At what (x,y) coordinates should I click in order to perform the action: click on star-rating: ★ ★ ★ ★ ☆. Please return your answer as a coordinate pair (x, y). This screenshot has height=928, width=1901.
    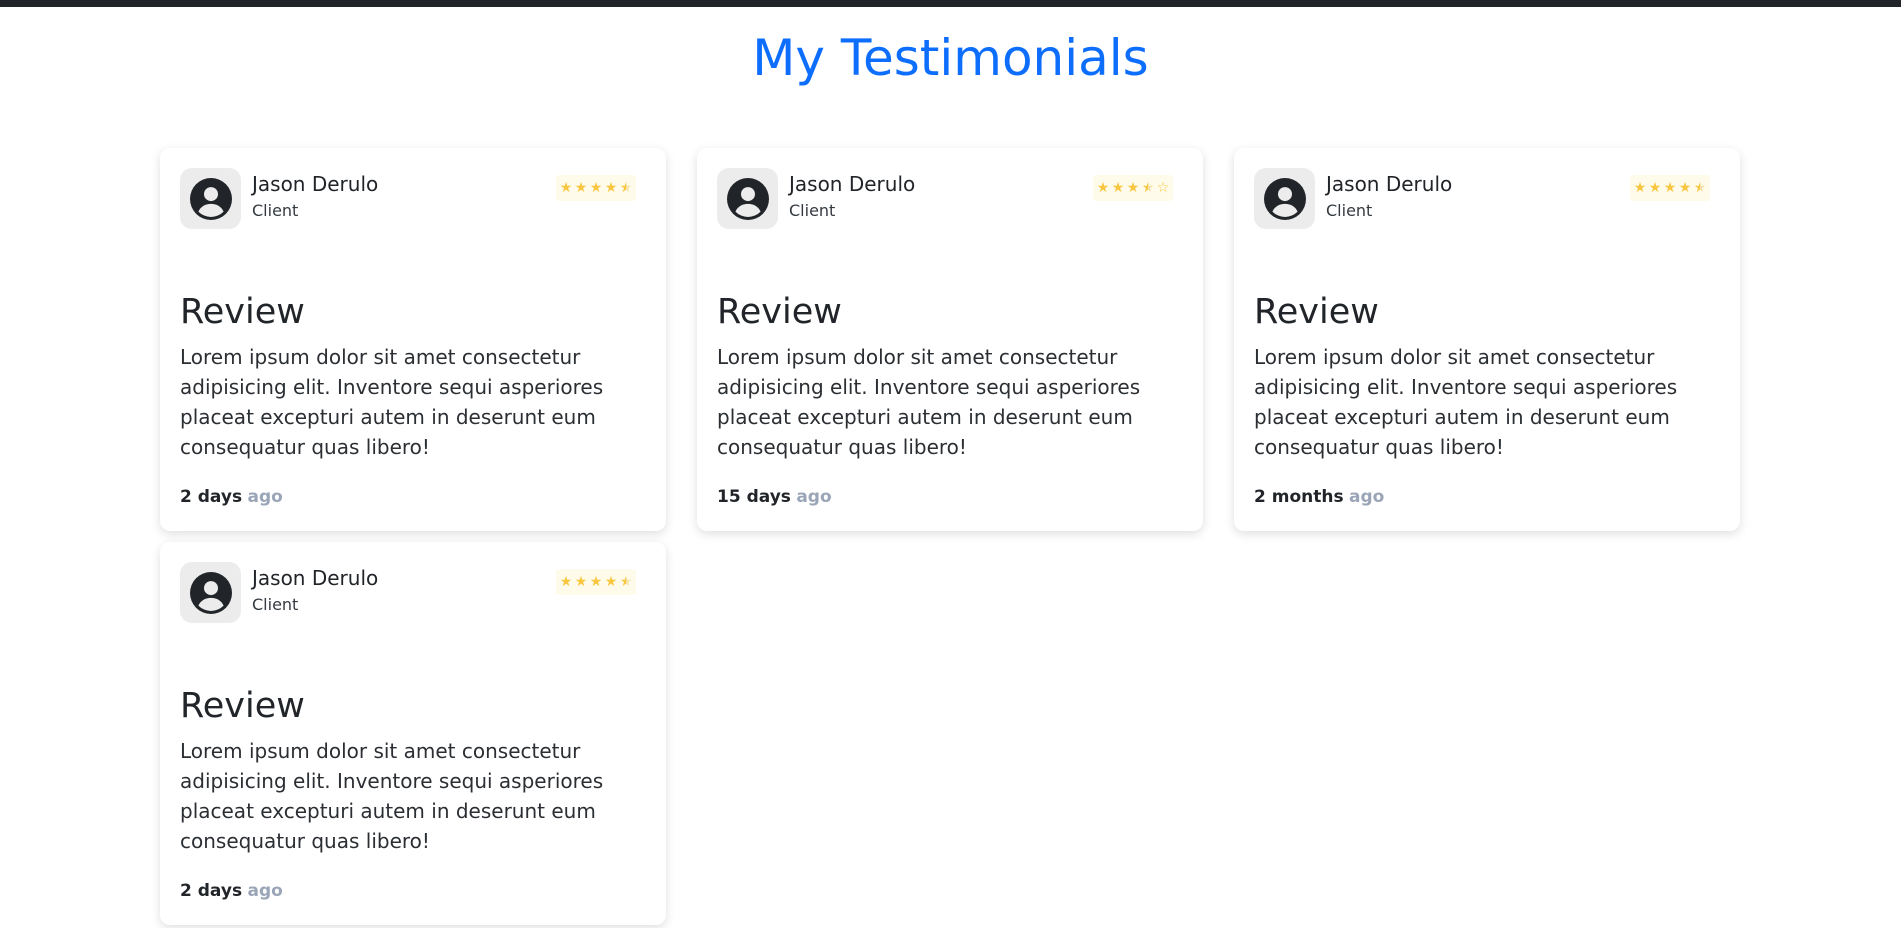
    Looking at the image, I should click on (1133, 188).